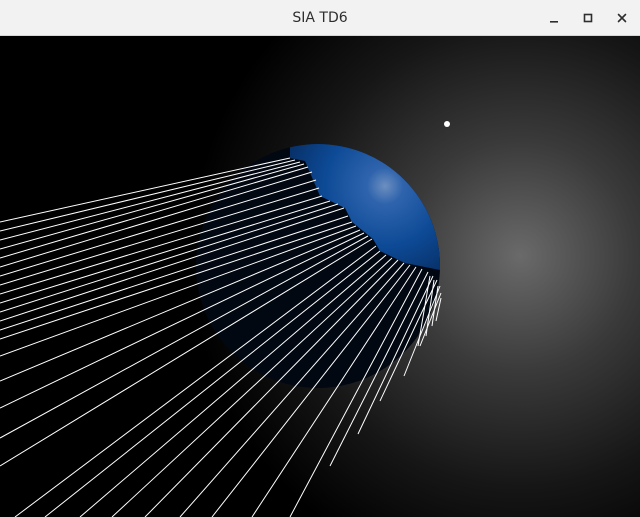 The height and width of the screenshot is (517, 640). What do you see at coordinates (447, 124) in the screenshot?
I see `light-source-dot` at bounding box center [447, 124].